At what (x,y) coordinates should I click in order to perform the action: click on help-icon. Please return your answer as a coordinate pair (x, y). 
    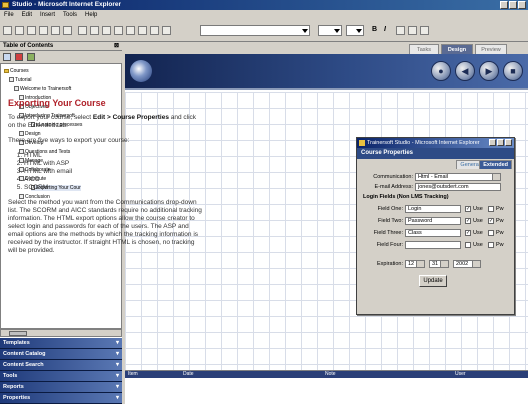
    Looking at the image, I should click on (166, 30).